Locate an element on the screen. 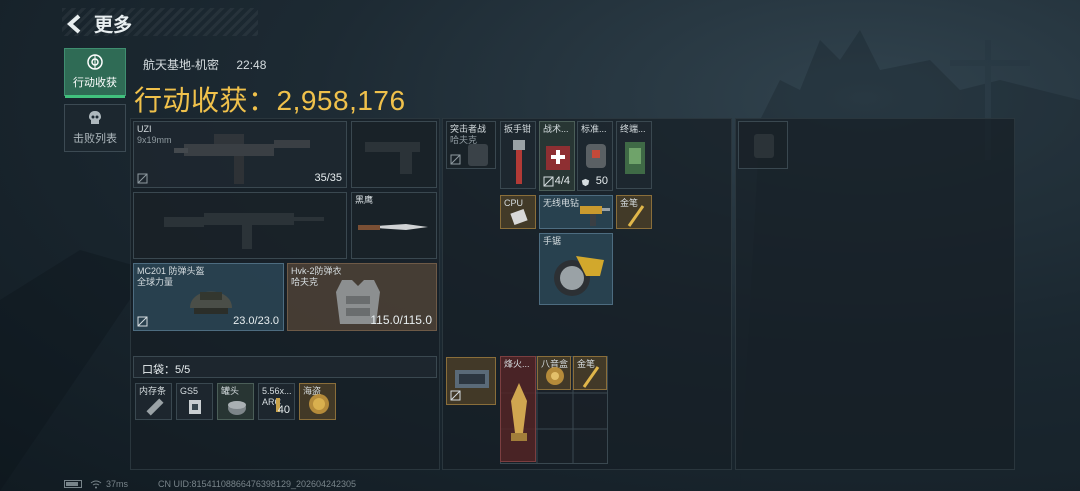 The image size is (1080, 491). safebox-icon is located at coordinates (472, 379).